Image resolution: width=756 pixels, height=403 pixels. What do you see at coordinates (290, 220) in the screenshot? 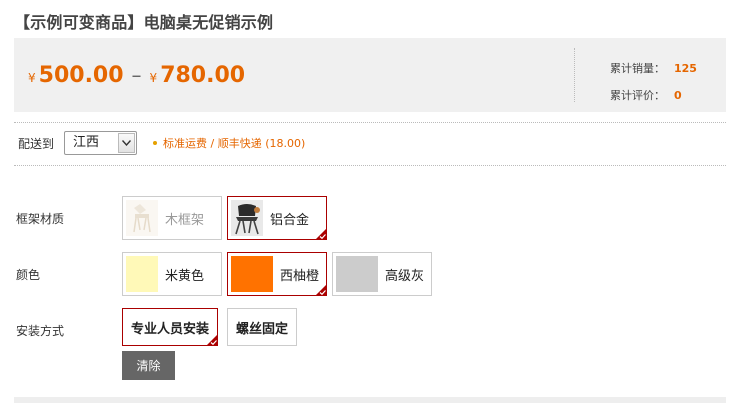
I see `option-text: 铝合金` at bounding box center [290, 220].